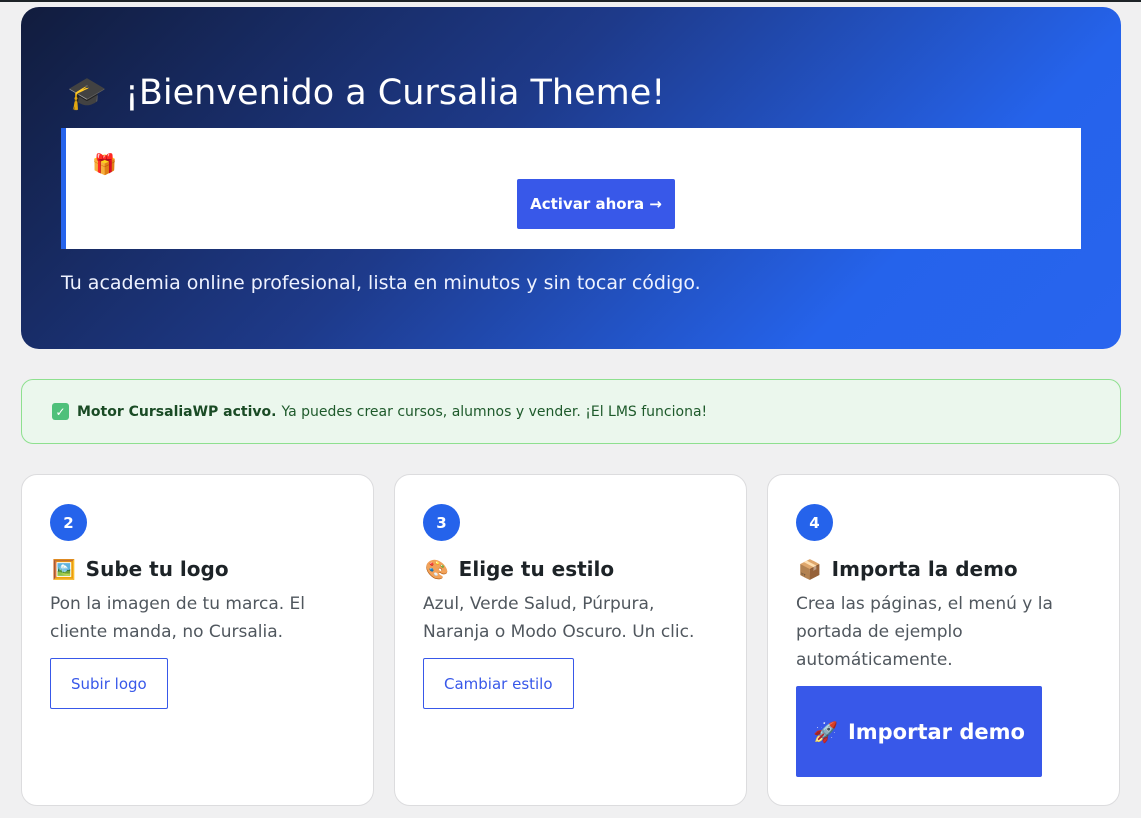 Image resolution: width=1141 pixels, height=818 pixels. What do you see at coordinates (536, 569) in the screenshot?
I see `step-title-text: Elige tu estilo` at bounding box center [536, 569].